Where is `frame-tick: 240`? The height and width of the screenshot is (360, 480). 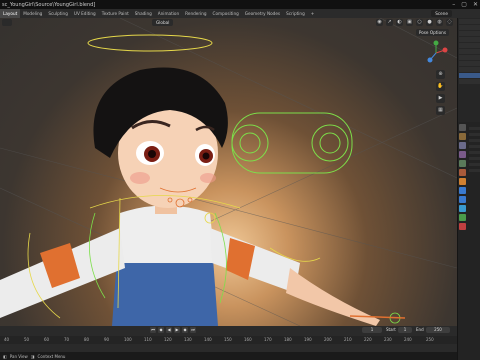
frame-tick: 240 is located at coordinates (408, 339).